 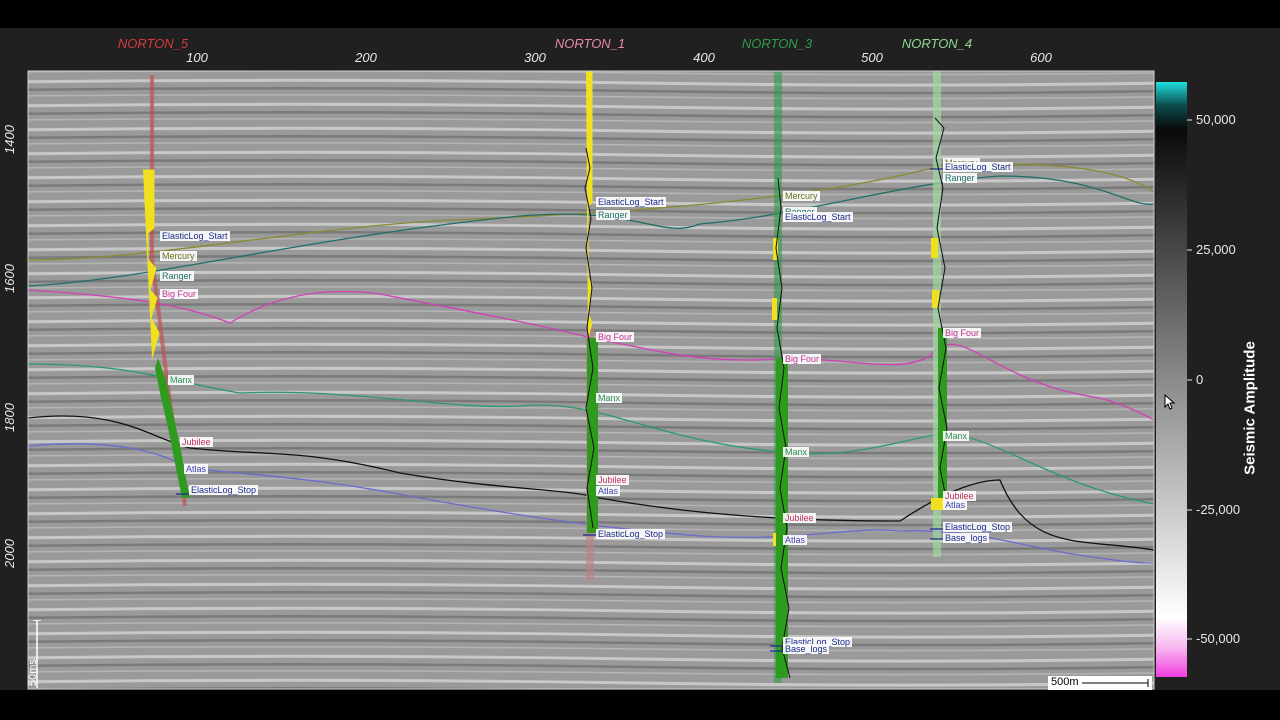 I want to click on well-title-norton5: NORTON_5, so click(x=153, y=43).